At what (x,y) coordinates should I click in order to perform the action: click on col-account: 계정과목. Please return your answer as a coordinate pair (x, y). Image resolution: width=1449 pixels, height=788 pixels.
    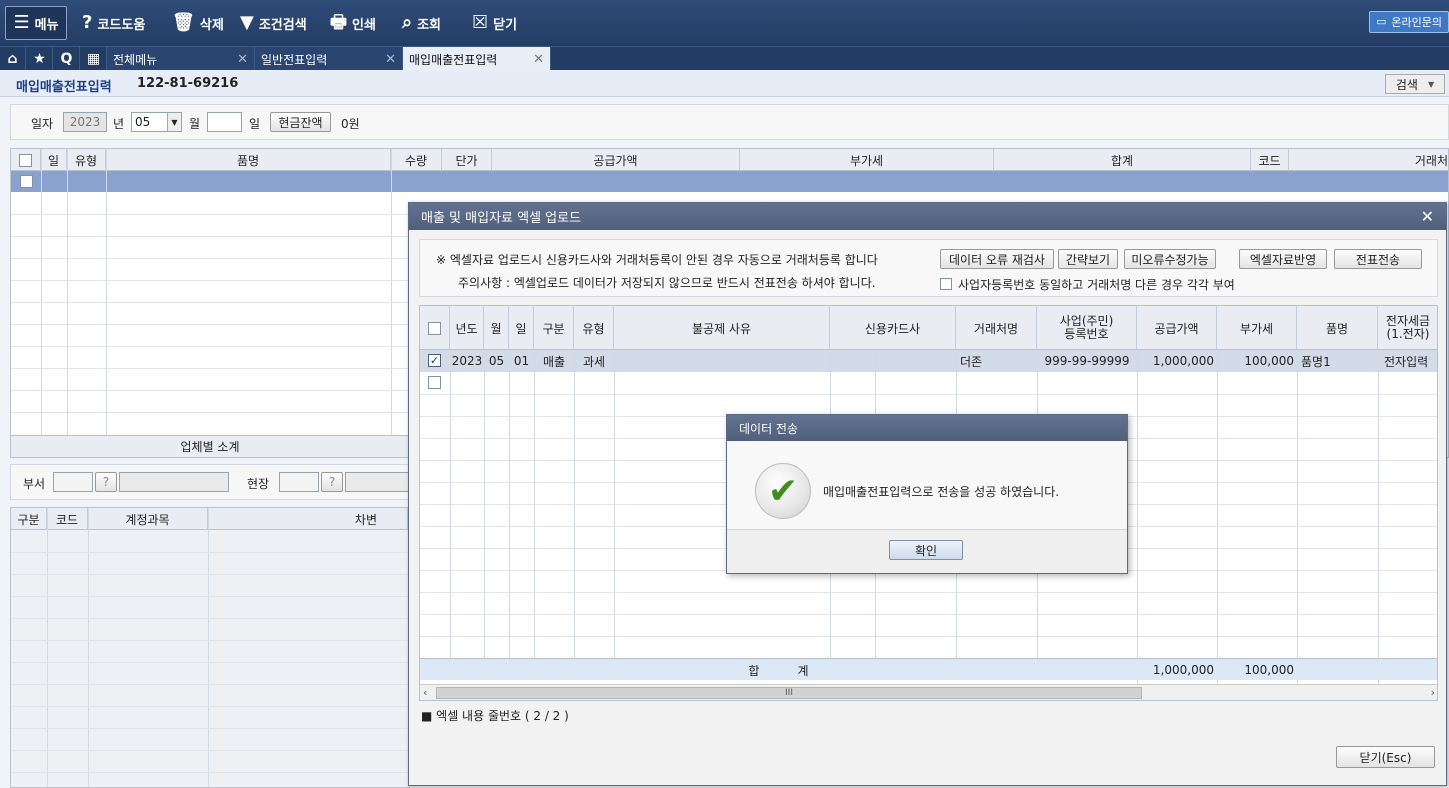
    Looking at the image, I should click on (148, 519).